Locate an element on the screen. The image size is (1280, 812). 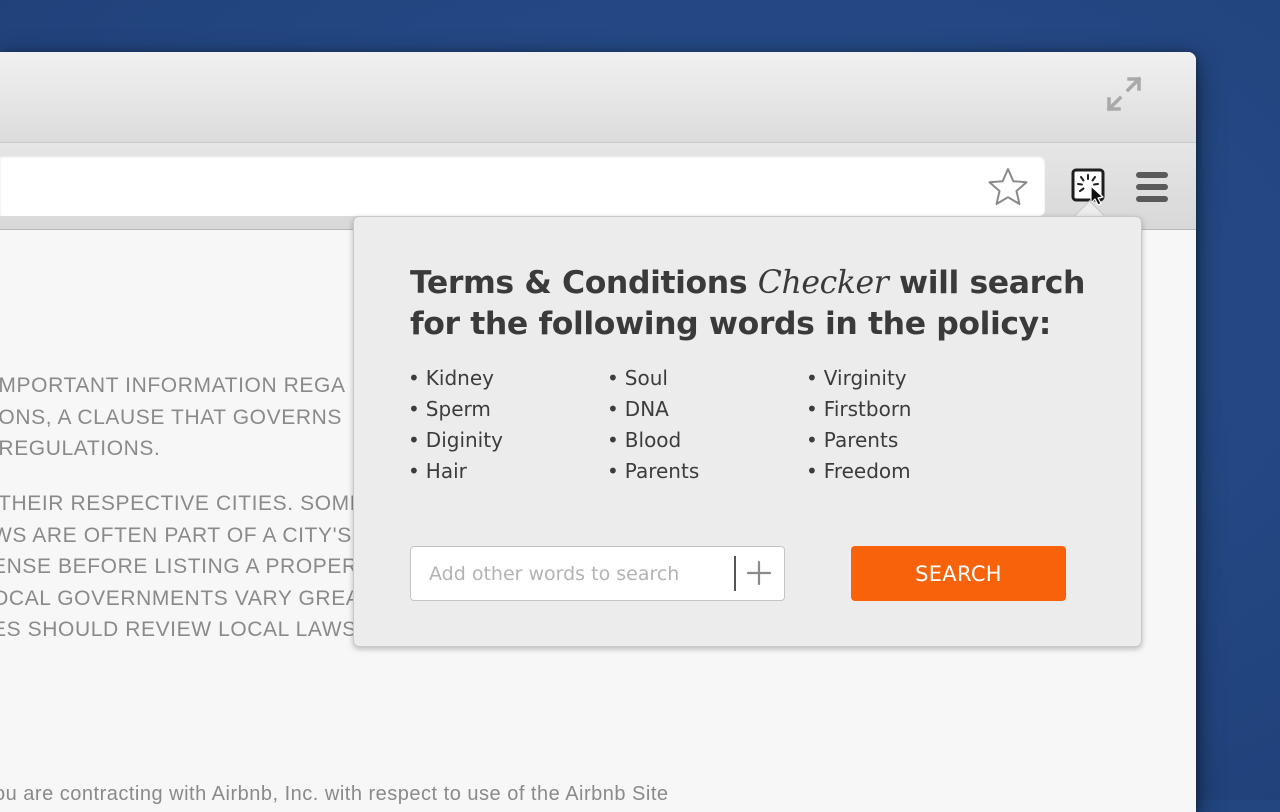
policy-line: ES SHOULD REVIEW LOCAL LAWS is located at coordinates (178, 629).